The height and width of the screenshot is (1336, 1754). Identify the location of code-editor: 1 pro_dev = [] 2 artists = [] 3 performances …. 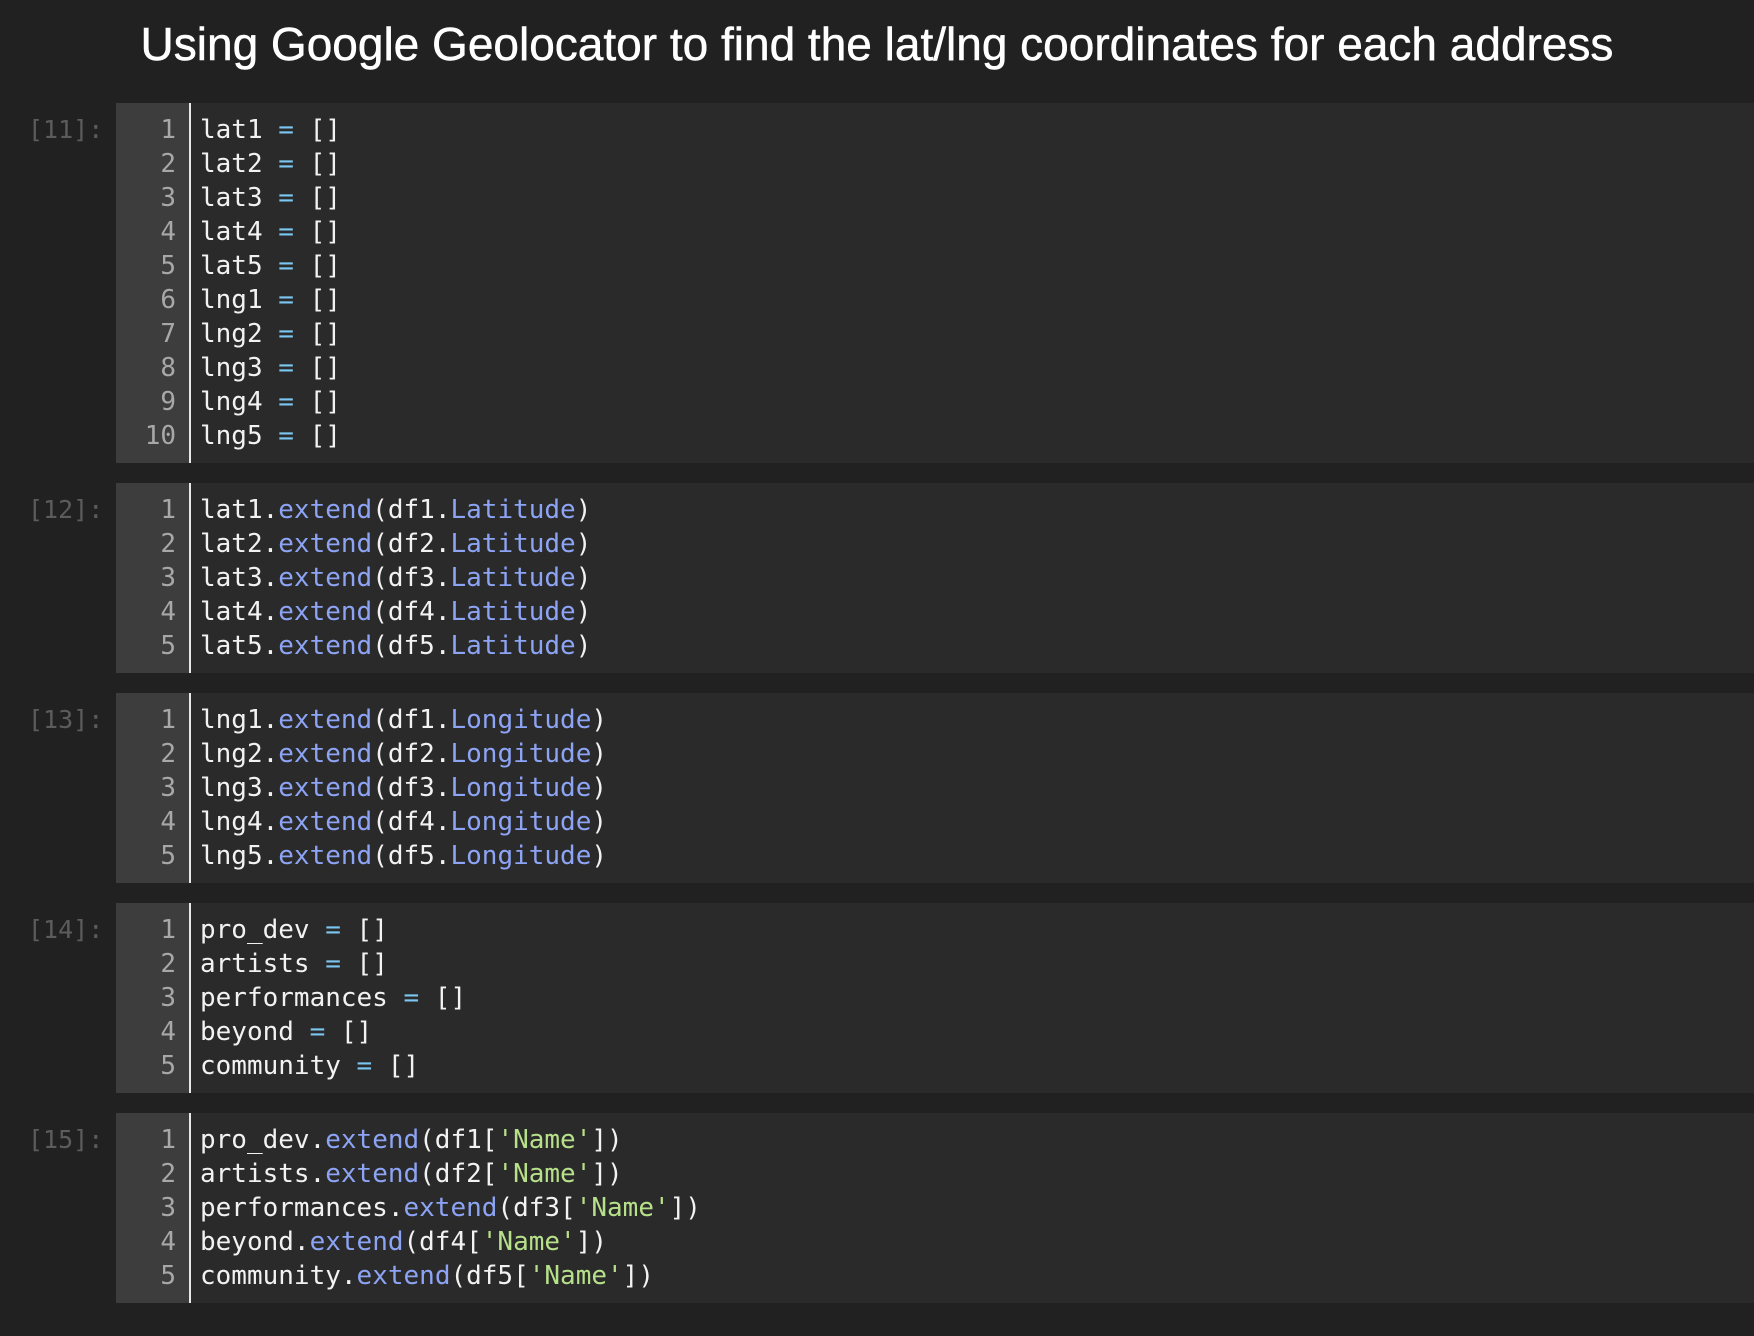
(935, 998).